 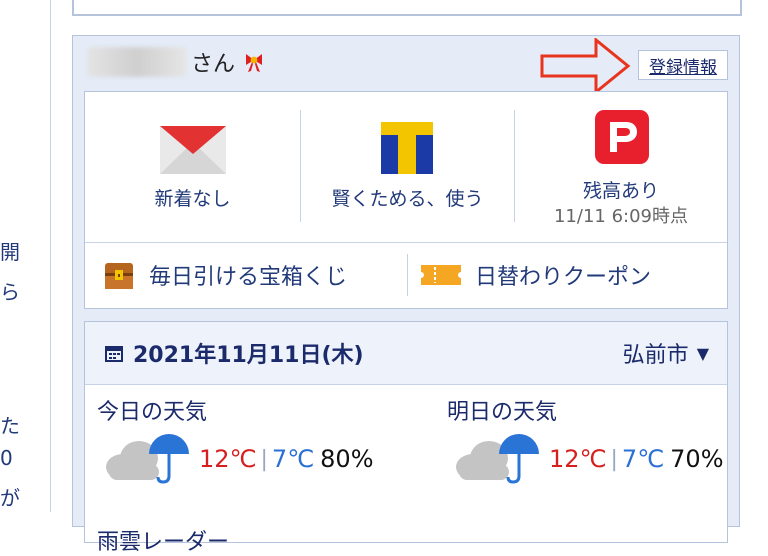 I want to click on weather-header: 2021年11月11日(木) 弘前市 ▼, so click(x=406, y=353).